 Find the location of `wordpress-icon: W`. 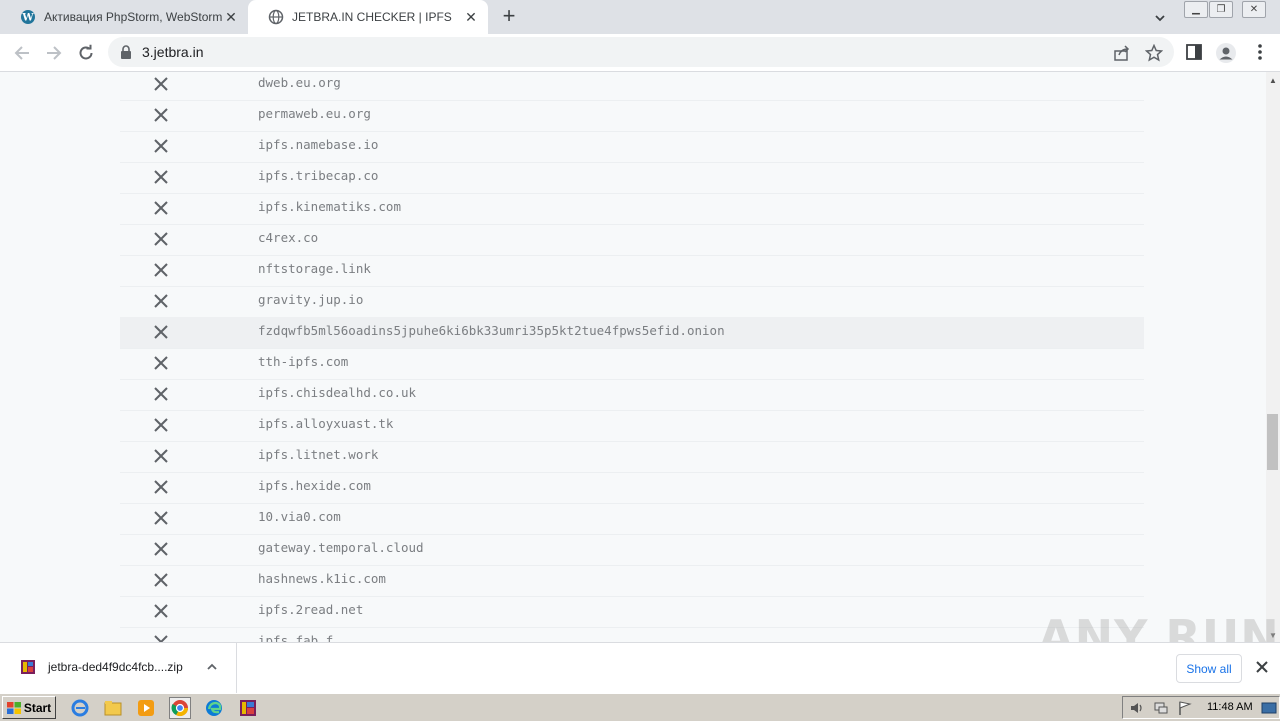

wordpress-icon: W is located at coordinates (28, 17).